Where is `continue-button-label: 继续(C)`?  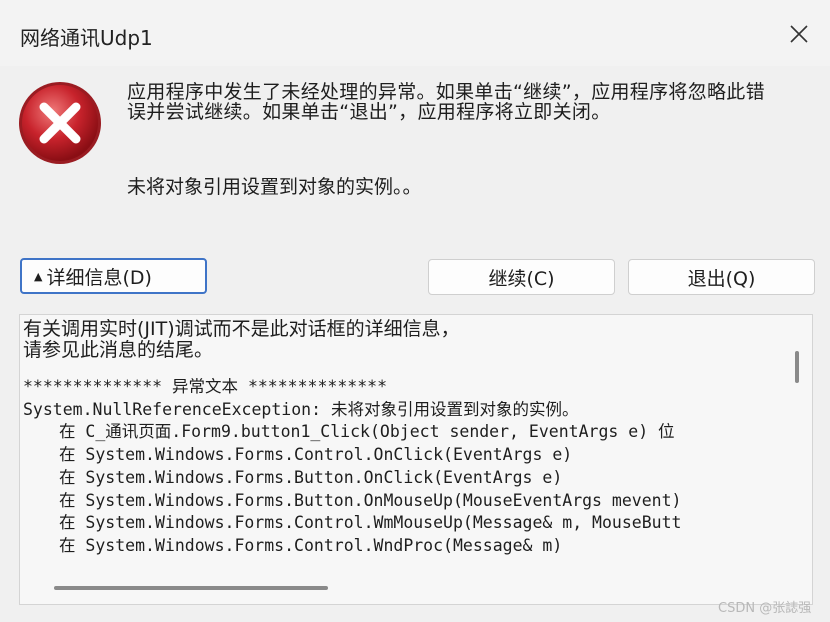 continue-button-label: 继续(C) is located at coordinates (521, 278).